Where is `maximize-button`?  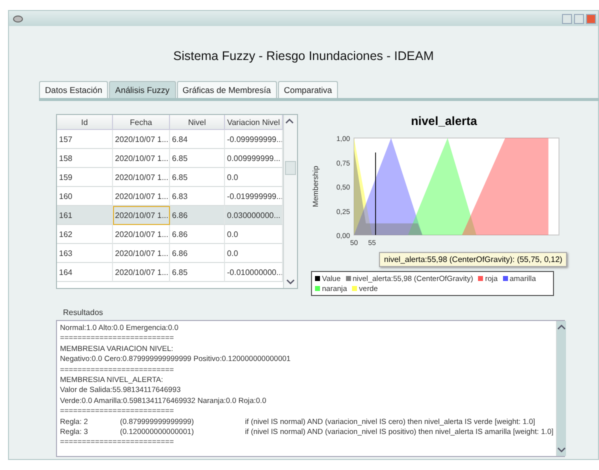 maximize-button is located at coordinates (579, 19).